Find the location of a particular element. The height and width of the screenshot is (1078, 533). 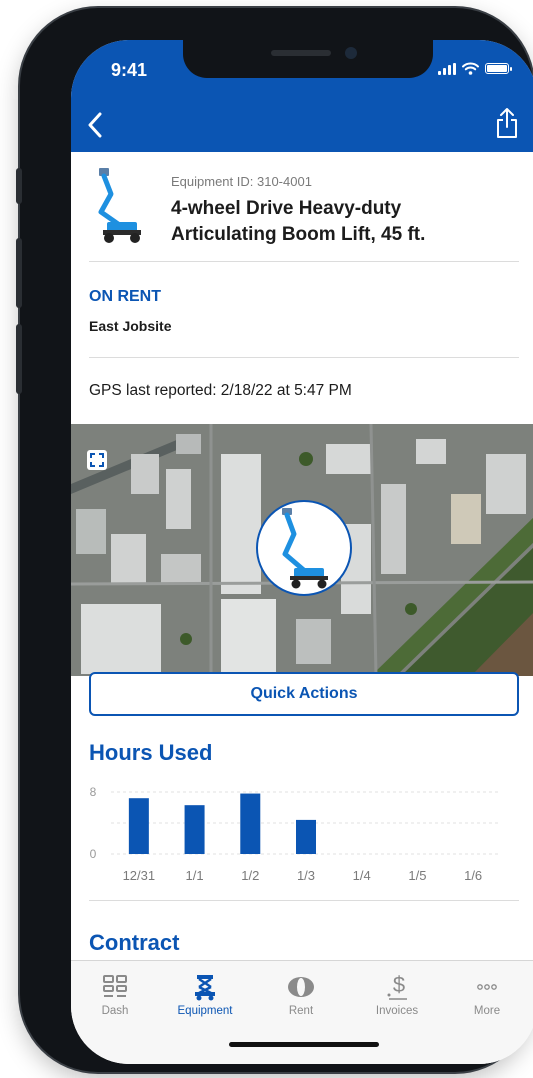

equipment-location-marker is located at coordinates (304, 548).